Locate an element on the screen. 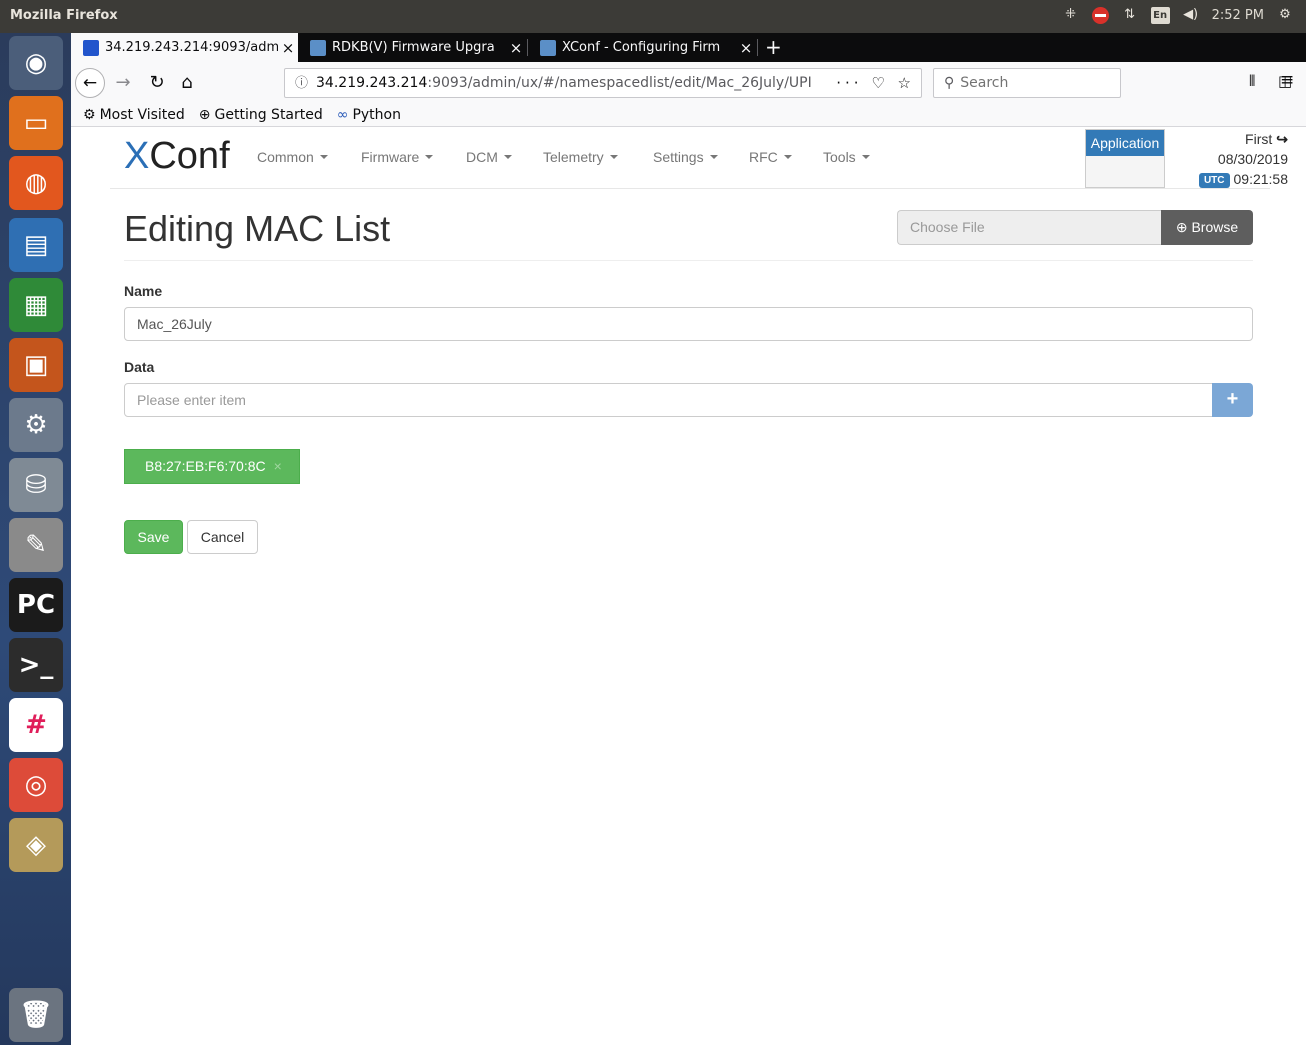 The image size is (1306, 1045). ubuntu-dash-icon: ◉ is located at coordinates (36, 63).